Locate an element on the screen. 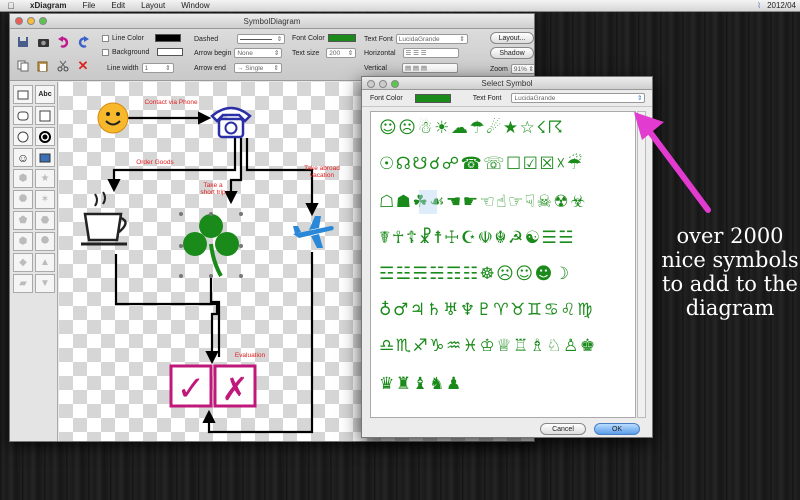 This screenshot has width=800, height=500. dialog-text-font-label: Text Font is located at coordinates (487, 98).